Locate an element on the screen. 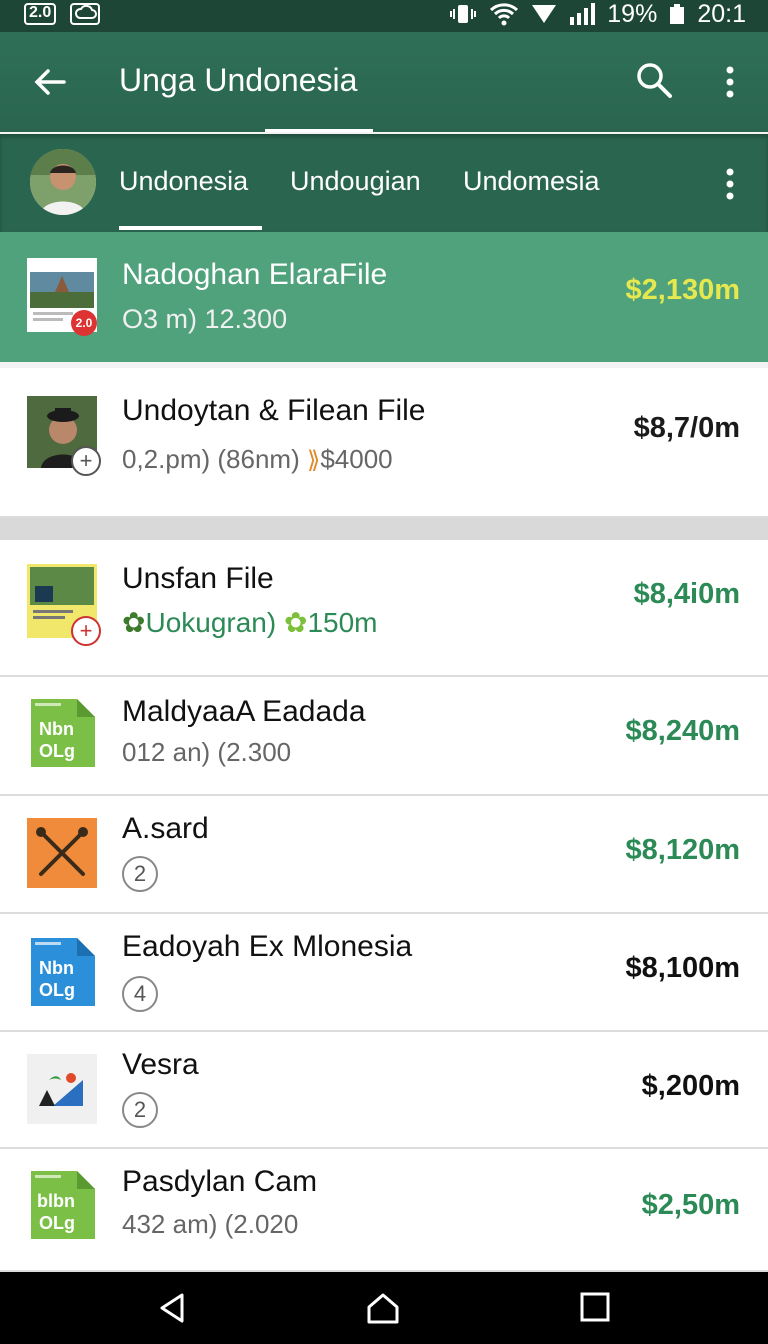 The width and height of the screenshot is (768, 1344). recents-nav-icon is located at coordinates (595, 1307).